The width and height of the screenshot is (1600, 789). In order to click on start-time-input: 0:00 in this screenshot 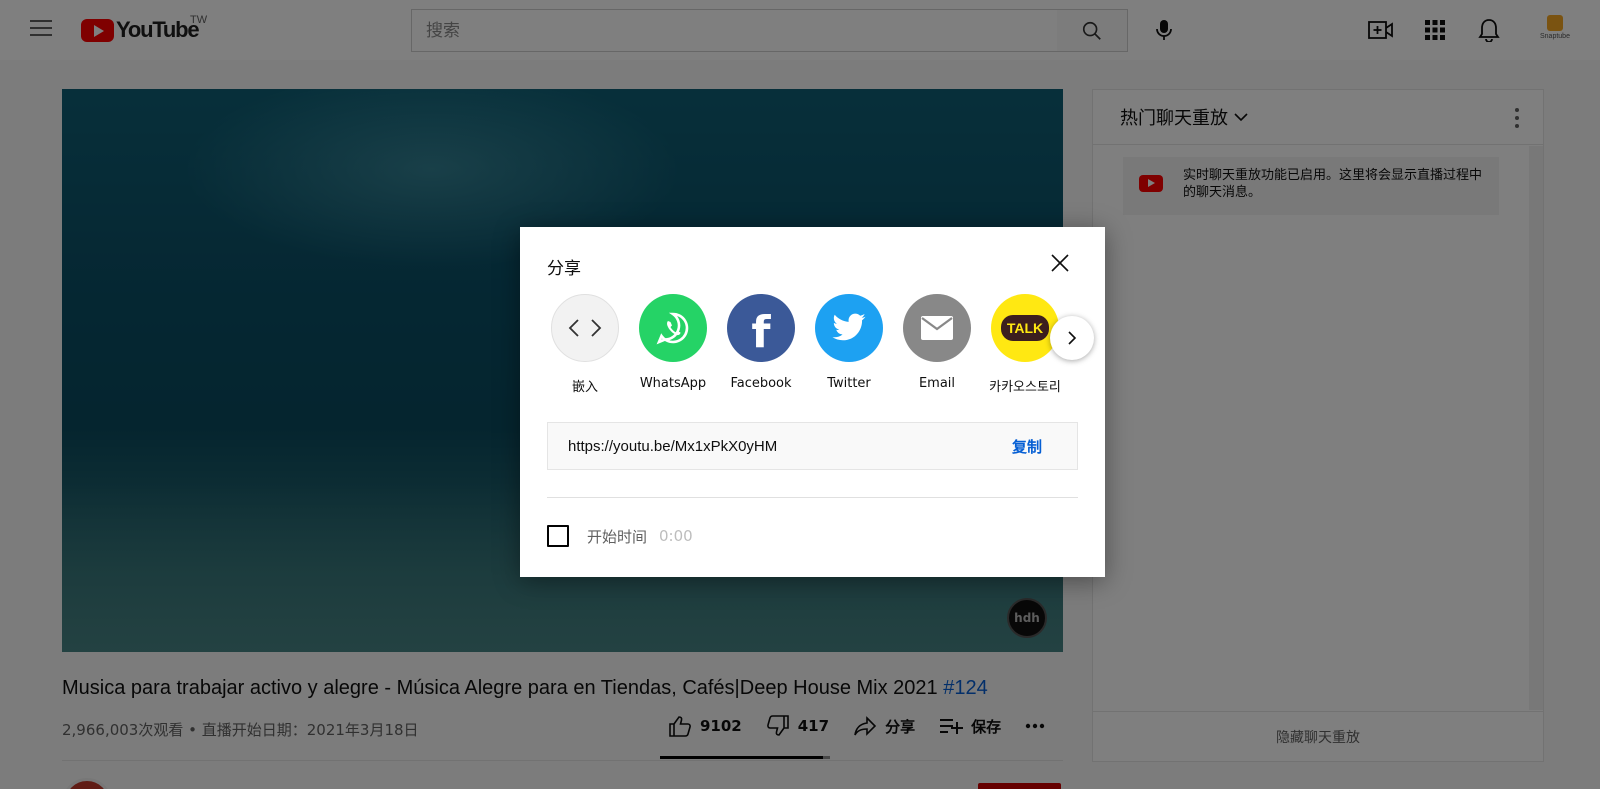, I will do `click(676, 536)`.